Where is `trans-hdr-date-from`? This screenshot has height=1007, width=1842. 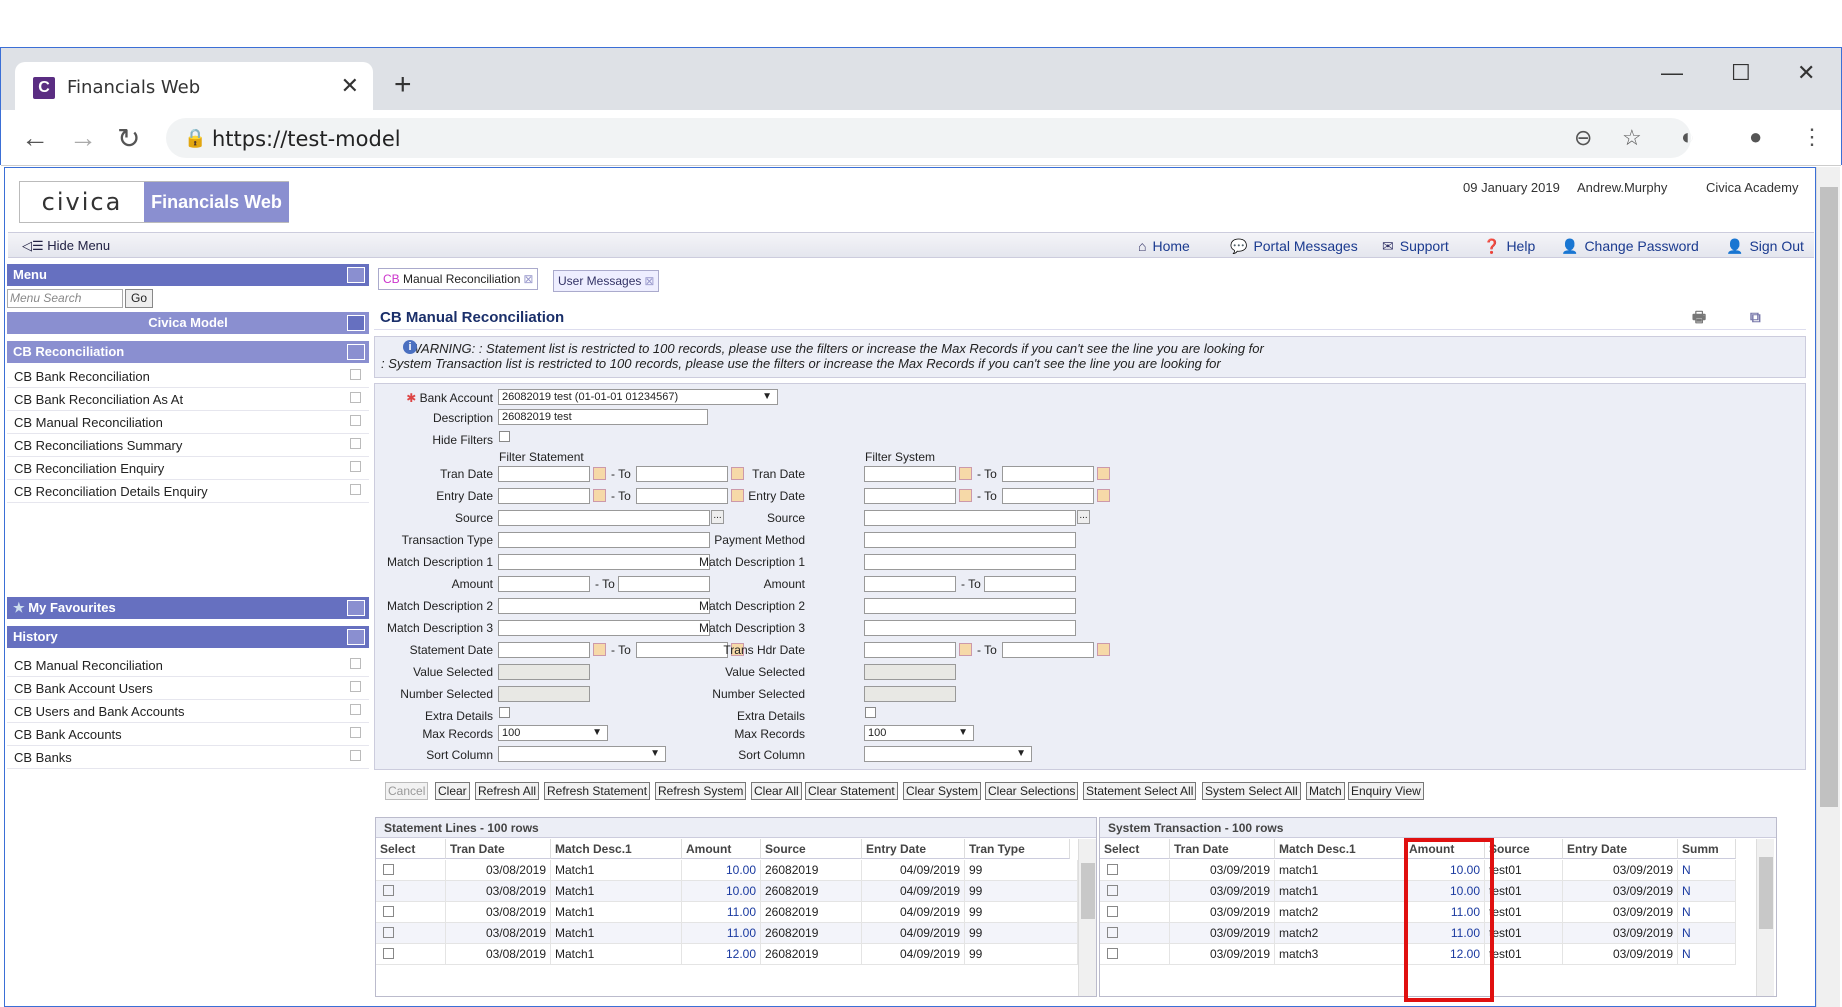
trans-hdr-date-from is located at coordinates (910, 650).